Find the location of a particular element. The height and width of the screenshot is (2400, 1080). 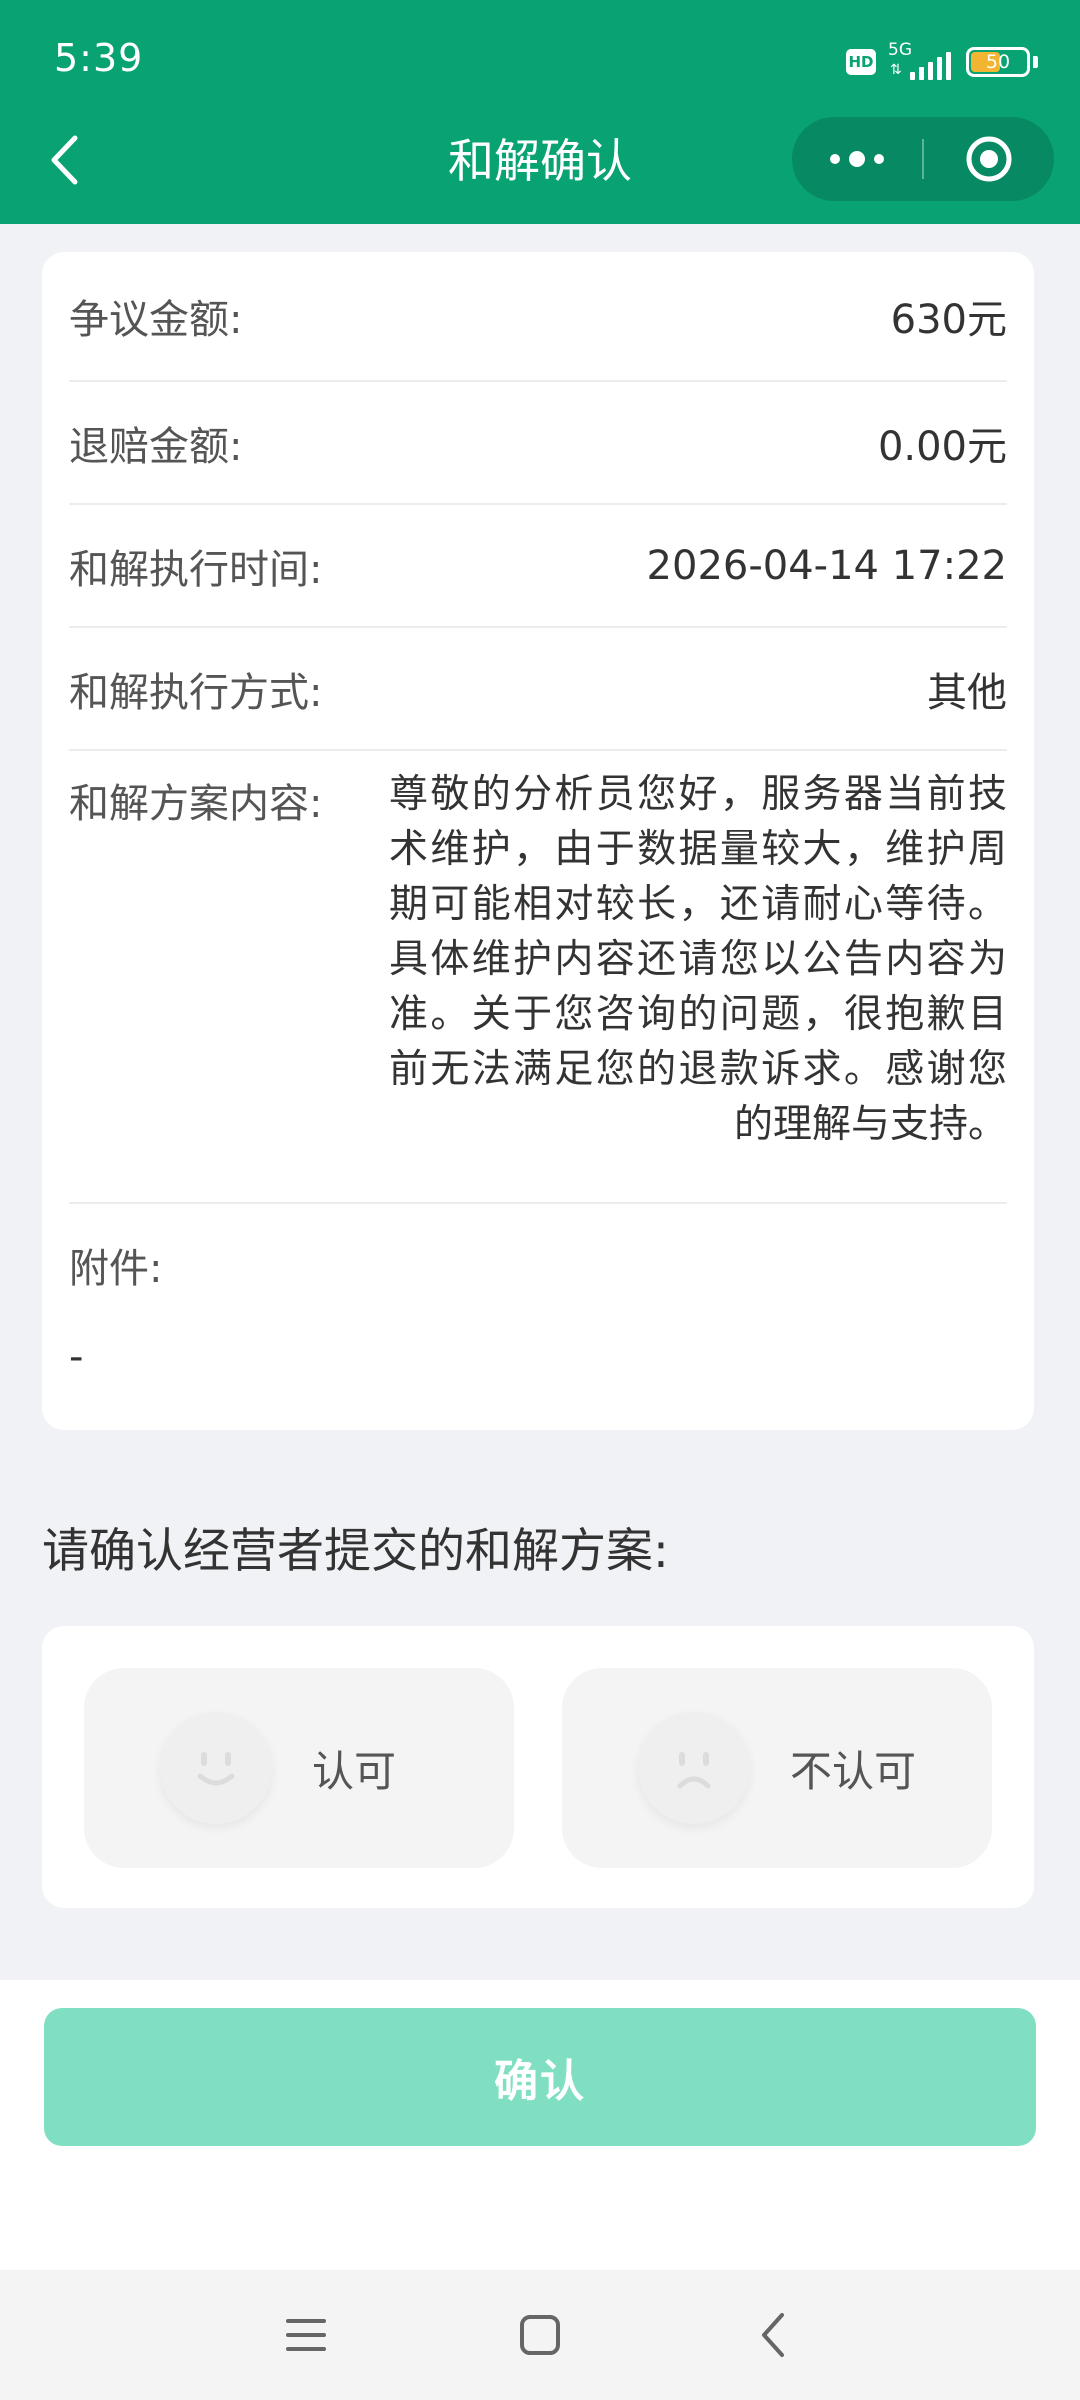

more-button is located at coordinates (857, 159).